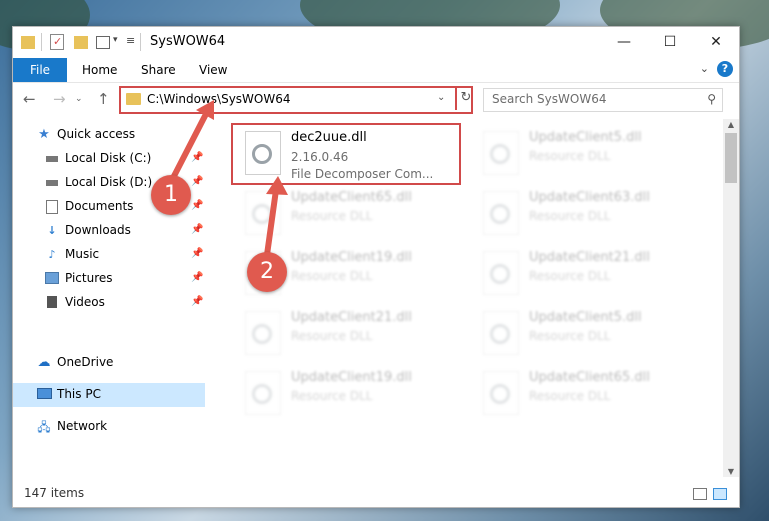  What do you see at coordinates (82, 254) in the screenshot?
I see `sidebar-item-label: Music` at bounding box center [82, 254].